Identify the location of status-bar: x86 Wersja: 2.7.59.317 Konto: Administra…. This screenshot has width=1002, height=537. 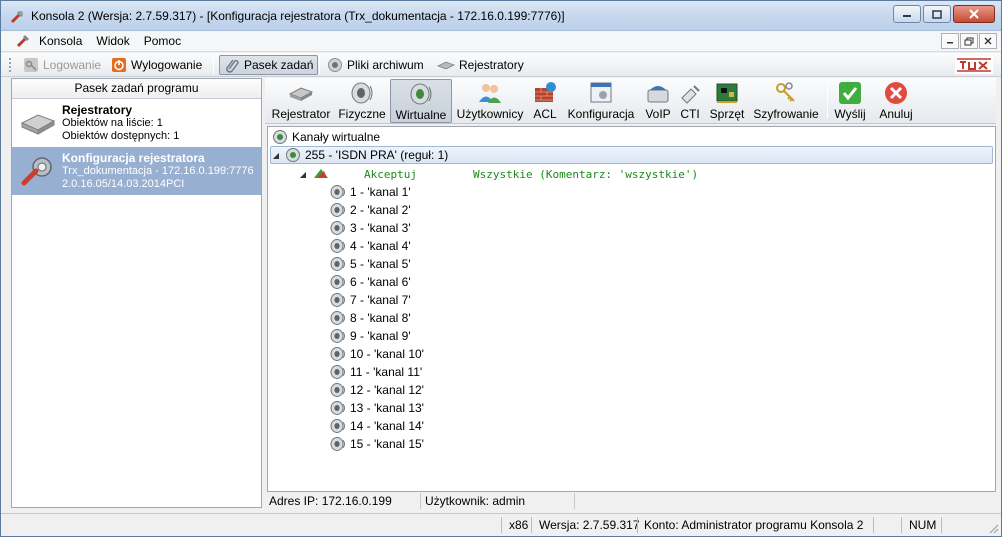
(501, 524).